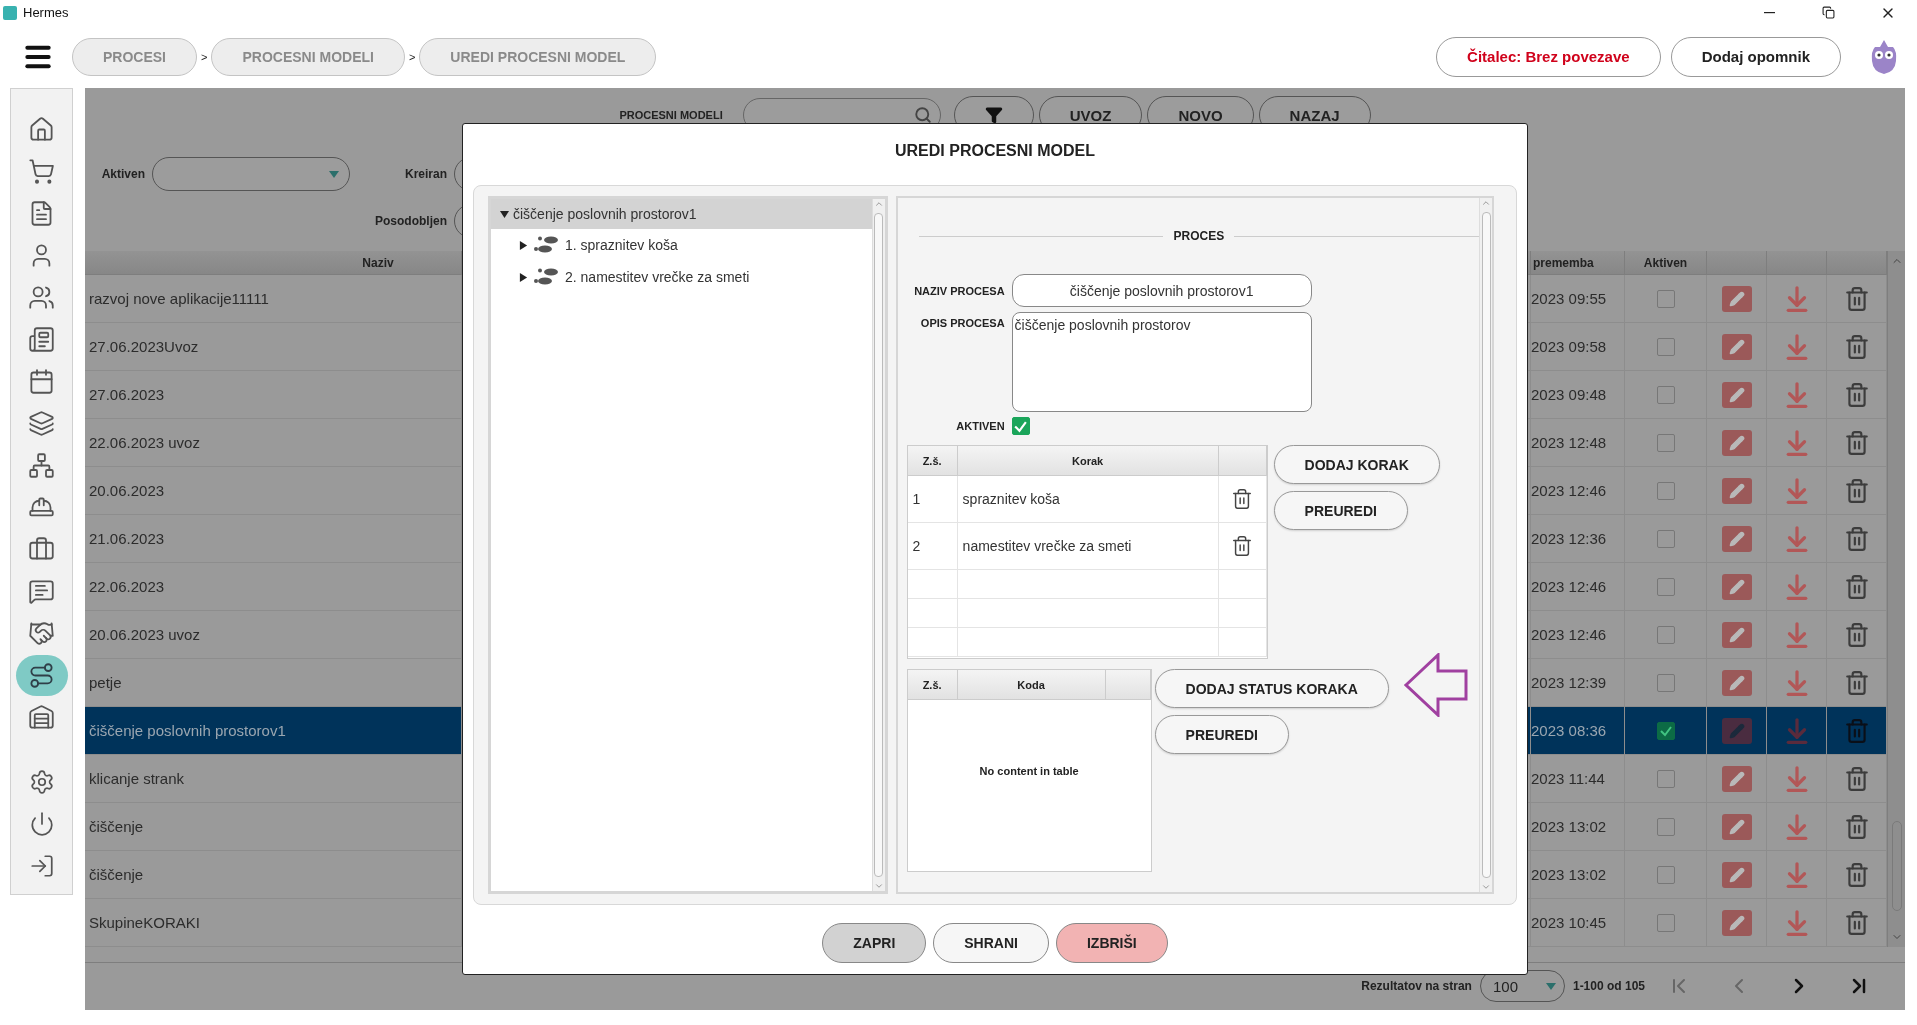 This screenshot has height=1025, width=1917. I want to click on sidebar-item, so click(41, 675).